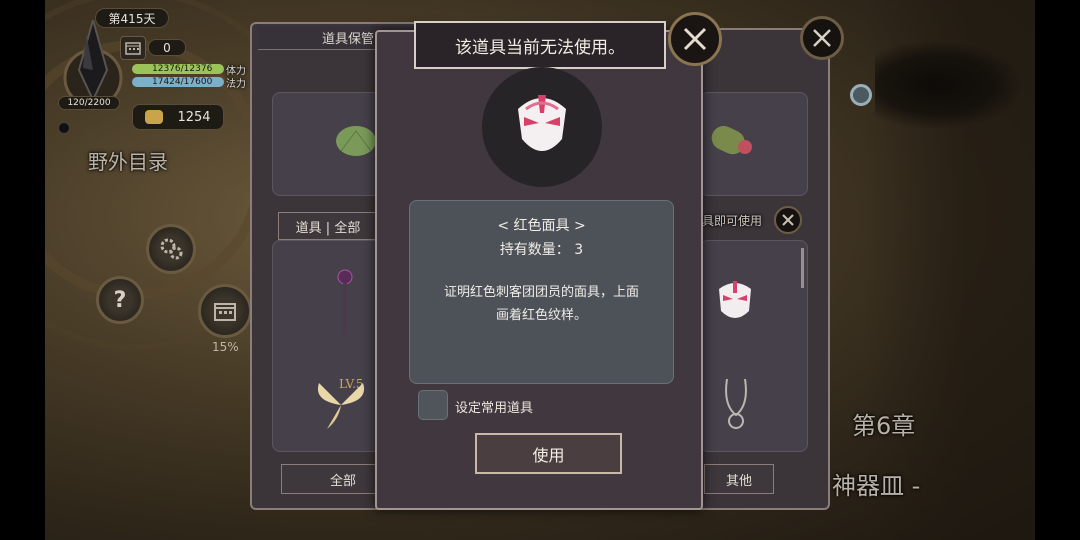 The image size is (1080, 540). I want to click on calendar-count-text: 0, so click(167, 47).